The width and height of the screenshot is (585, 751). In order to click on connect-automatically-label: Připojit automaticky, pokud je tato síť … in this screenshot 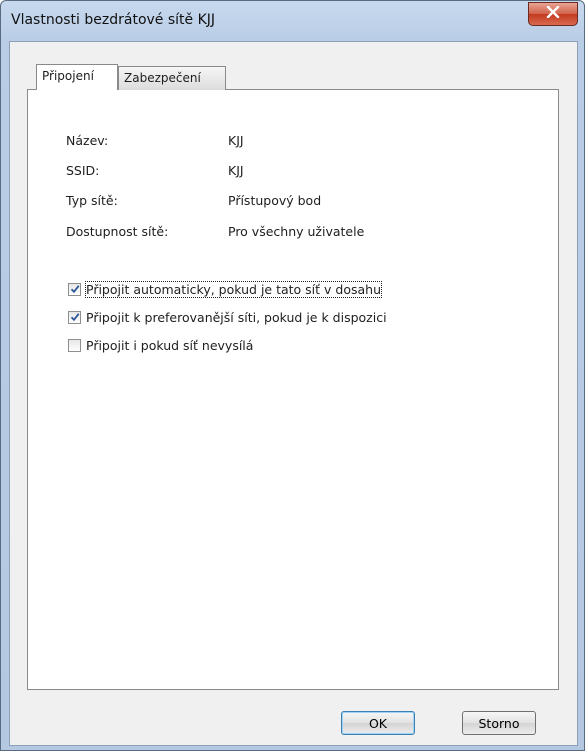, I will do `click(233, 289)`.